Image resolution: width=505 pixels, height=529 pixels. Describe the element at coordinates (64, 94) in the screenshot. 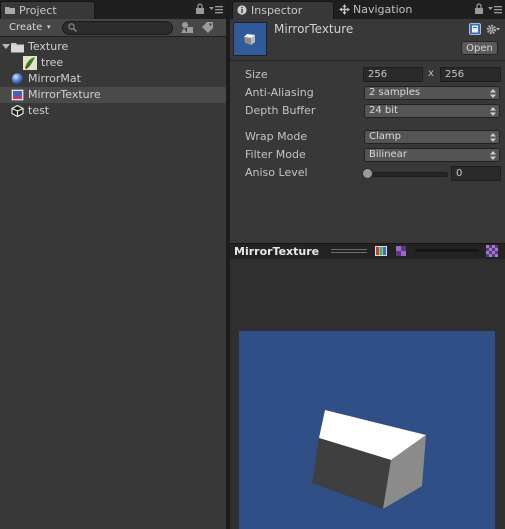

I see `tree-item-label: MirrorTexture` at that location.